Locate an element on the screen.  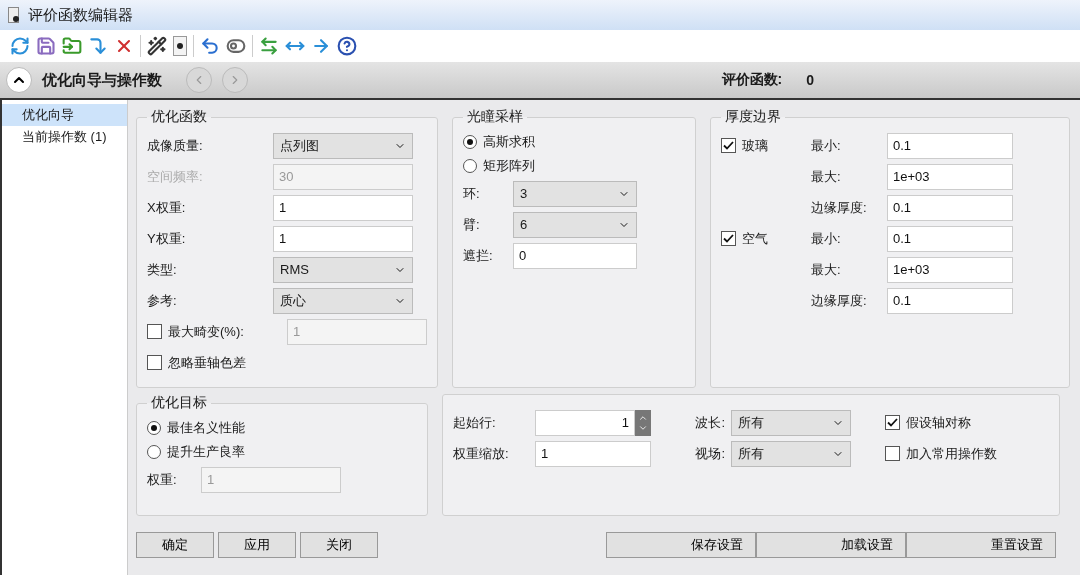
panel-title: 光瞳采样 is located at coordinates (495, 117).